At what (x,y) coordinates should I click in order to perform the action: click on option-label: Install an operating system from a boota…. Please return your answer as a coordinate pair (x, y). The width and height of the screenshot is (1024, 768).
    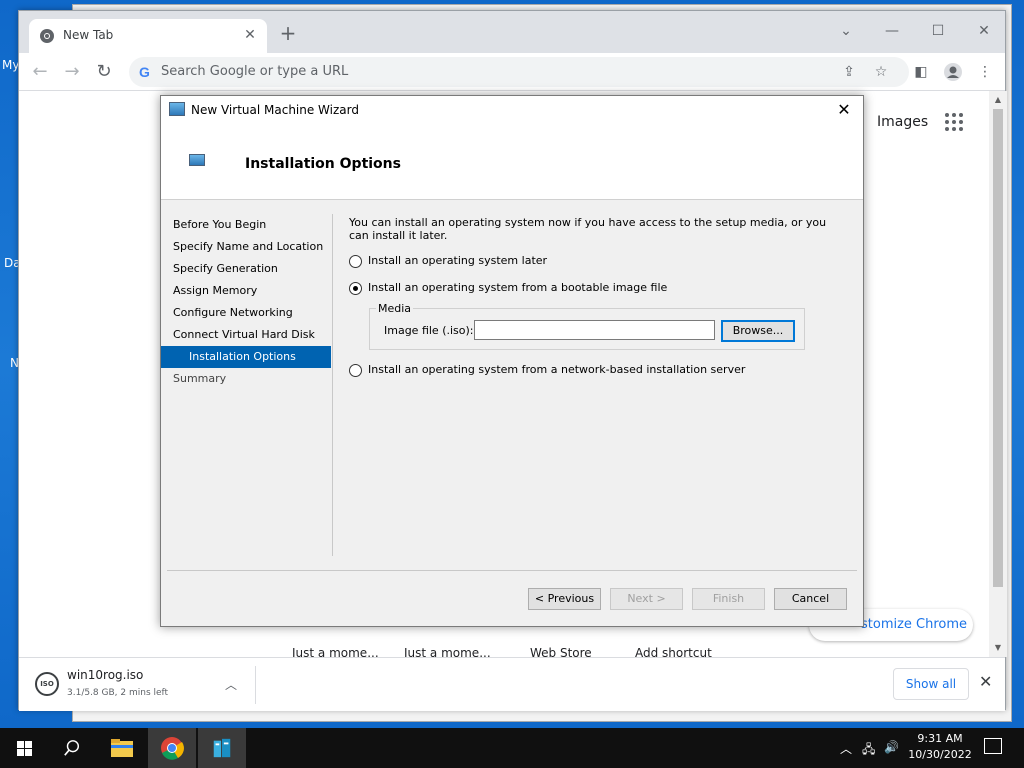
    Looking at the image, I should click on (518, 287).